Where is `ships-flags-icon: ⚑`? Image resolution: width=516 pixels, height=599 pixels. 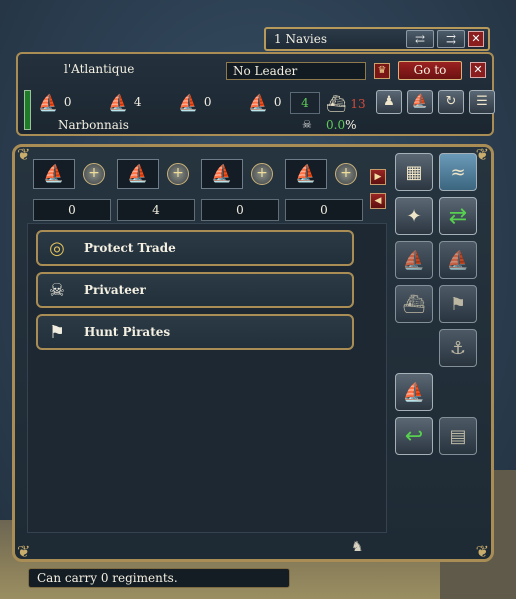
ships-flags-icon: ⚑ is located at coordinates (458, 304).